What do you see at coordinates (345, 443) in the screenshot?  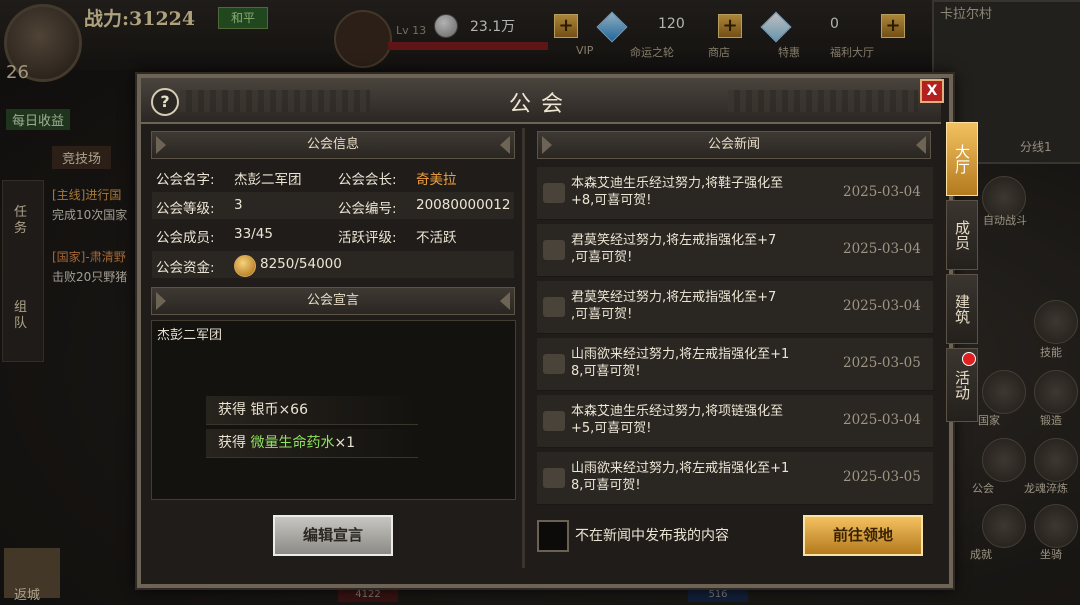 I see `gain-count: ×1` at bounding box center [345, 443].